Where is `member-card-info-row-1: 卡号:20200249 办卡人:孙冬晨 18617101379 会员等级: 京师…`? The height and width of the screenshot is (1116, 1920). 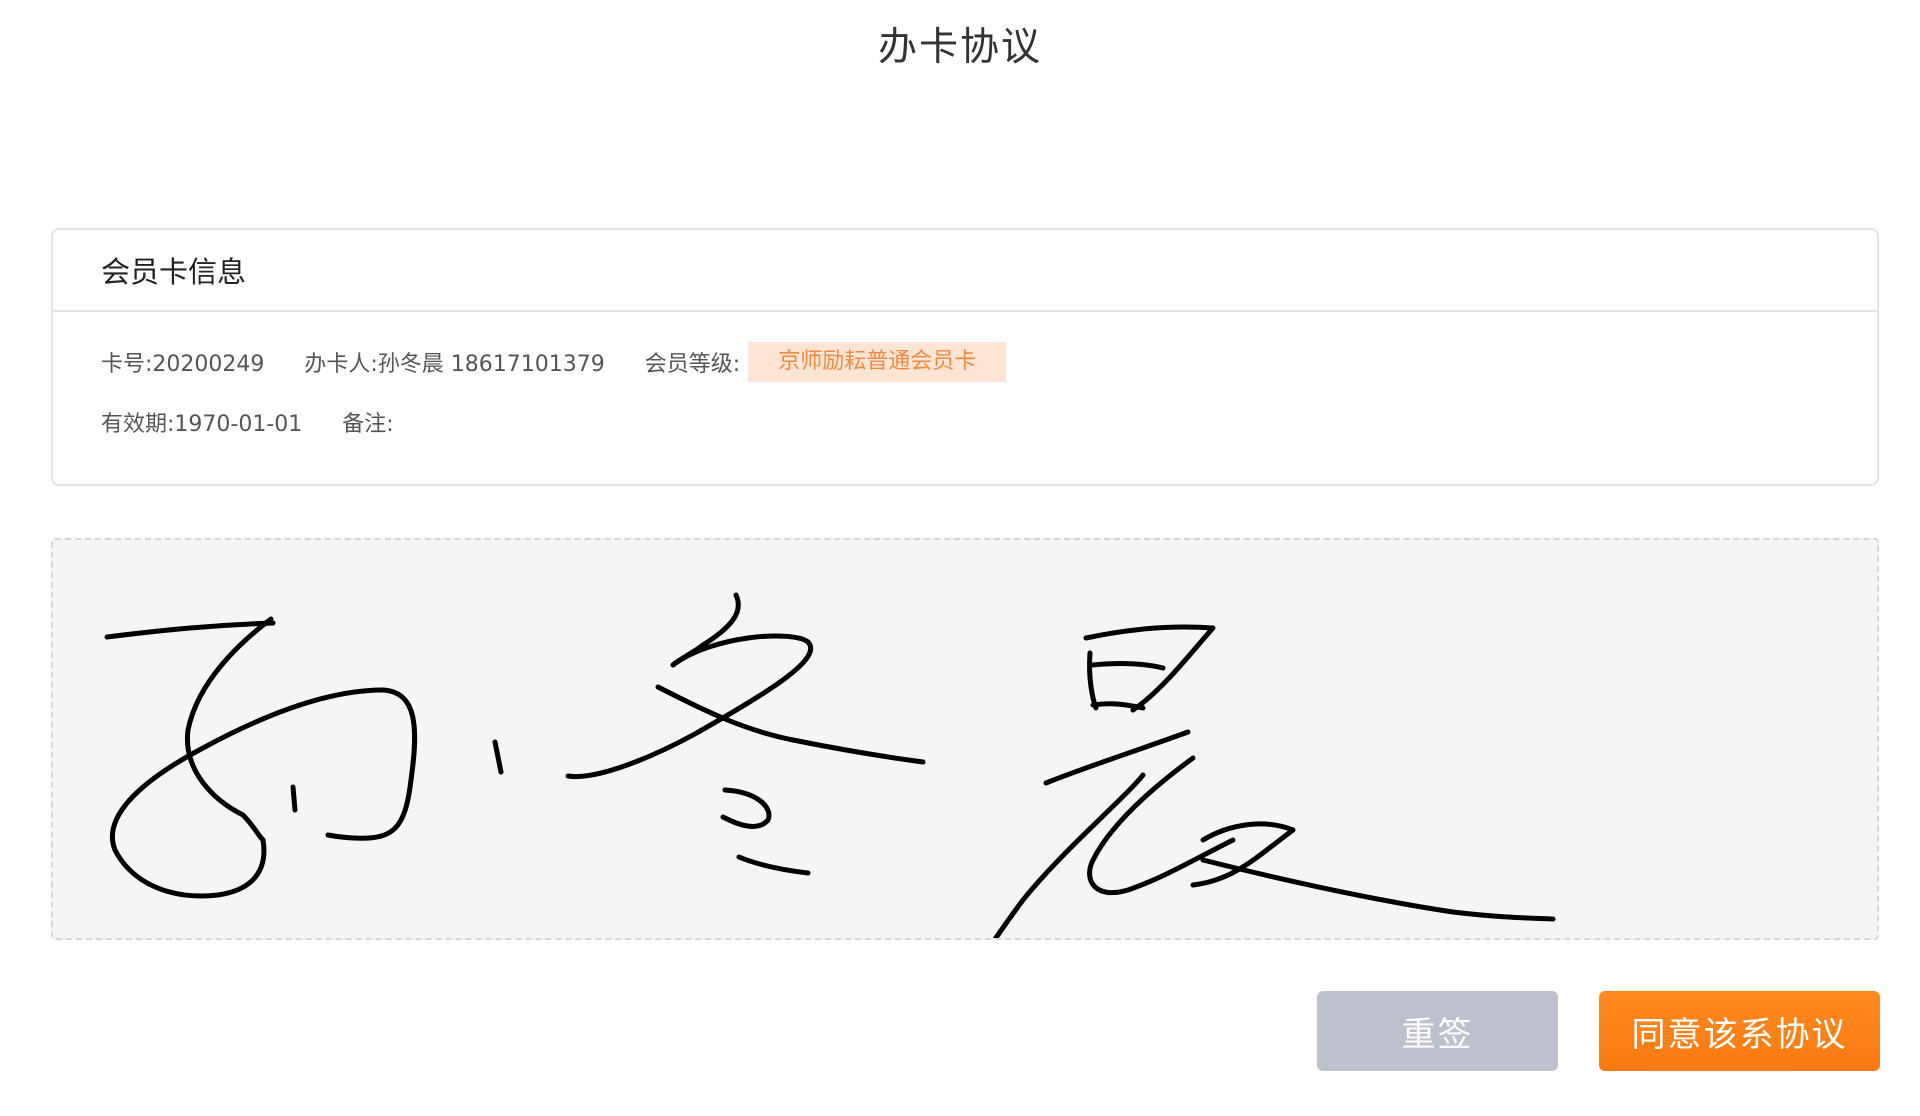
member-card-info-row-1: 卡号:20200249 办卡人:孙冬晨 18617101379 会员等级: 京师… is located at coordinates (989, 362).